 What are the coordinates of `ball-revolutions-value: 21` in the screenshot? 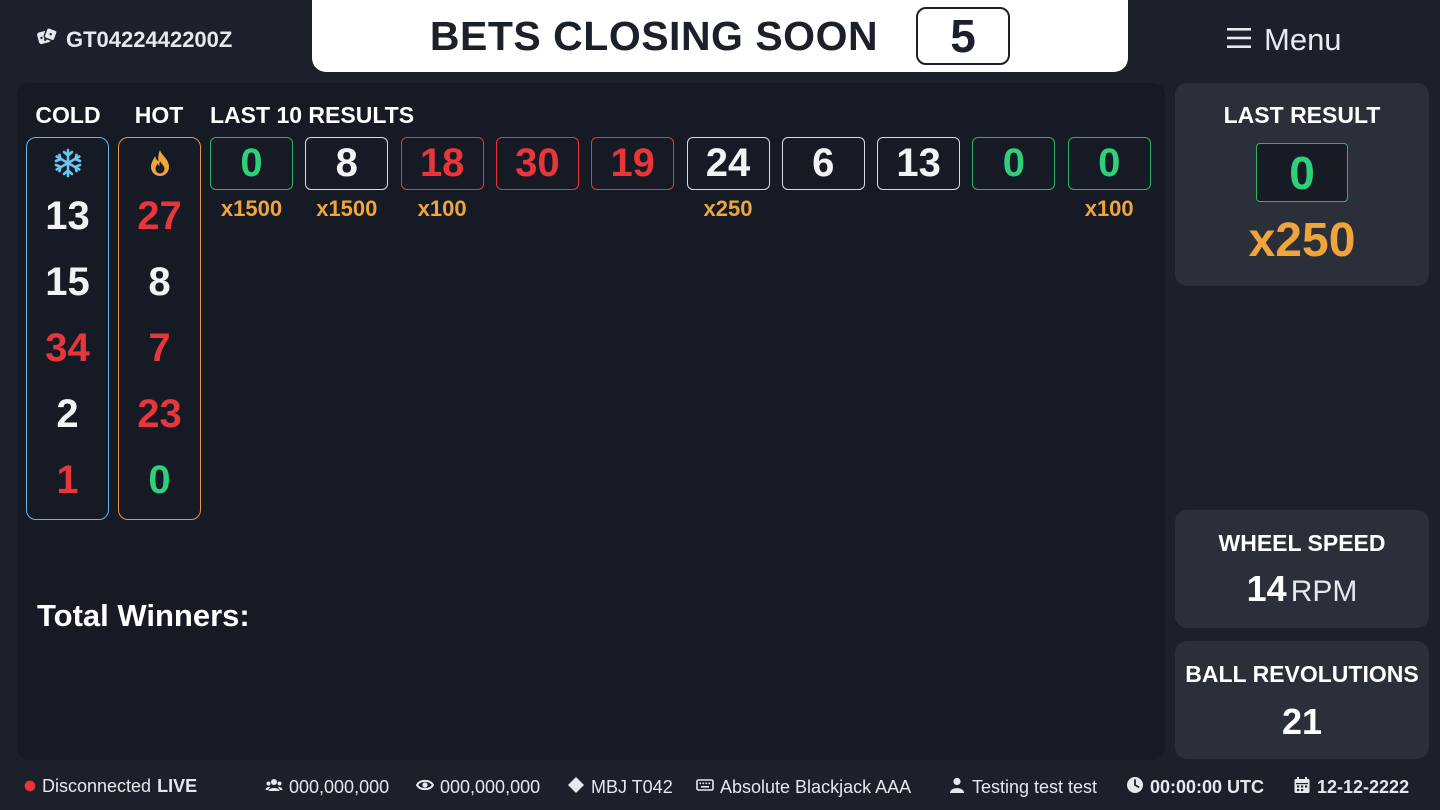 It's located at (1302, 721).